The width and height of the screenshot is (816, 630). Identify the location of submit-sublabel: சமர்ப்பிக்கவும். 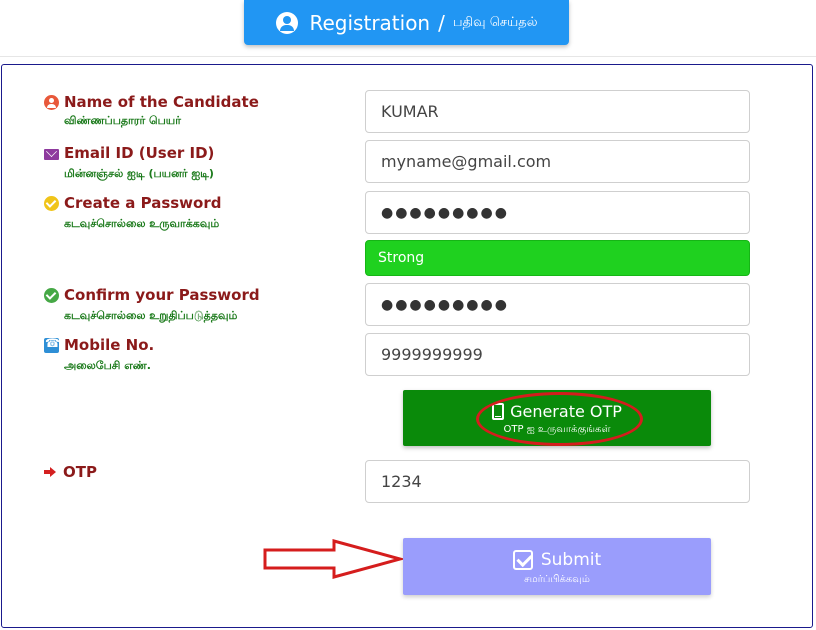
(557, 579).